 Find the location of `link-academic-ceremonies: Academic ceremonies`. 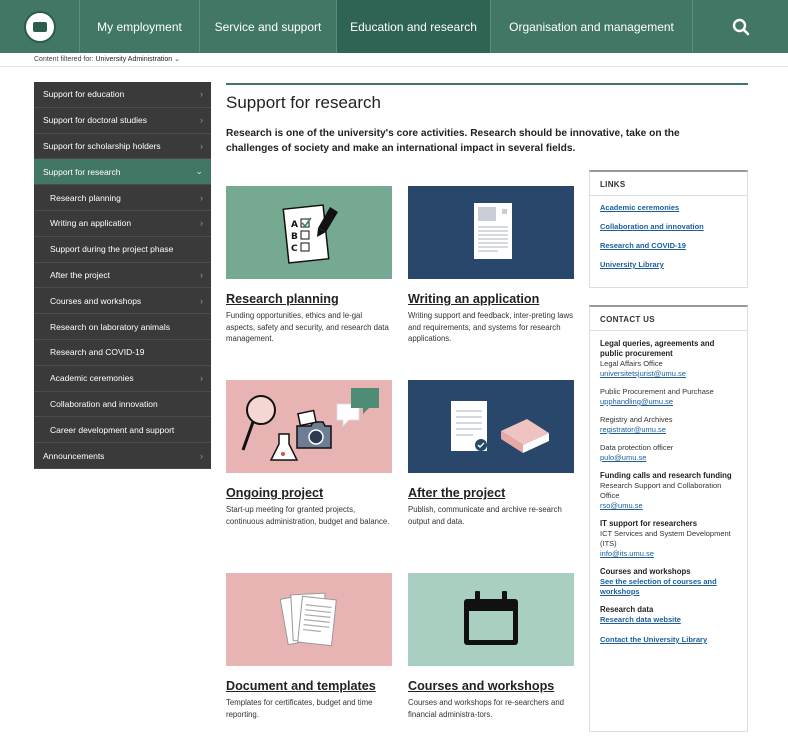

link-academic-ceremonies: Academic ceremonies is located at coordinates (668, 207).